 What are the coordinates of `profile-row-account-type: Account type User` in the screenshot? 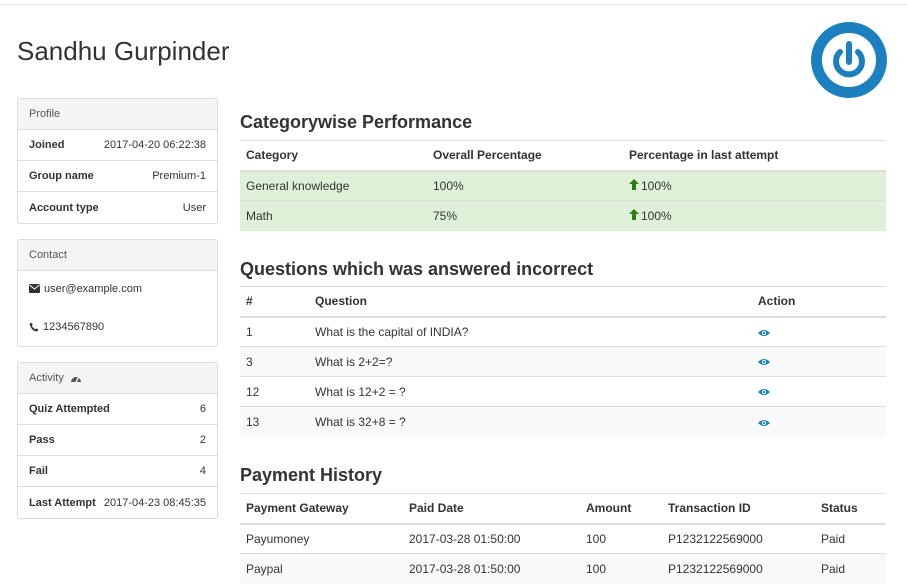 It's located at (117, 207).